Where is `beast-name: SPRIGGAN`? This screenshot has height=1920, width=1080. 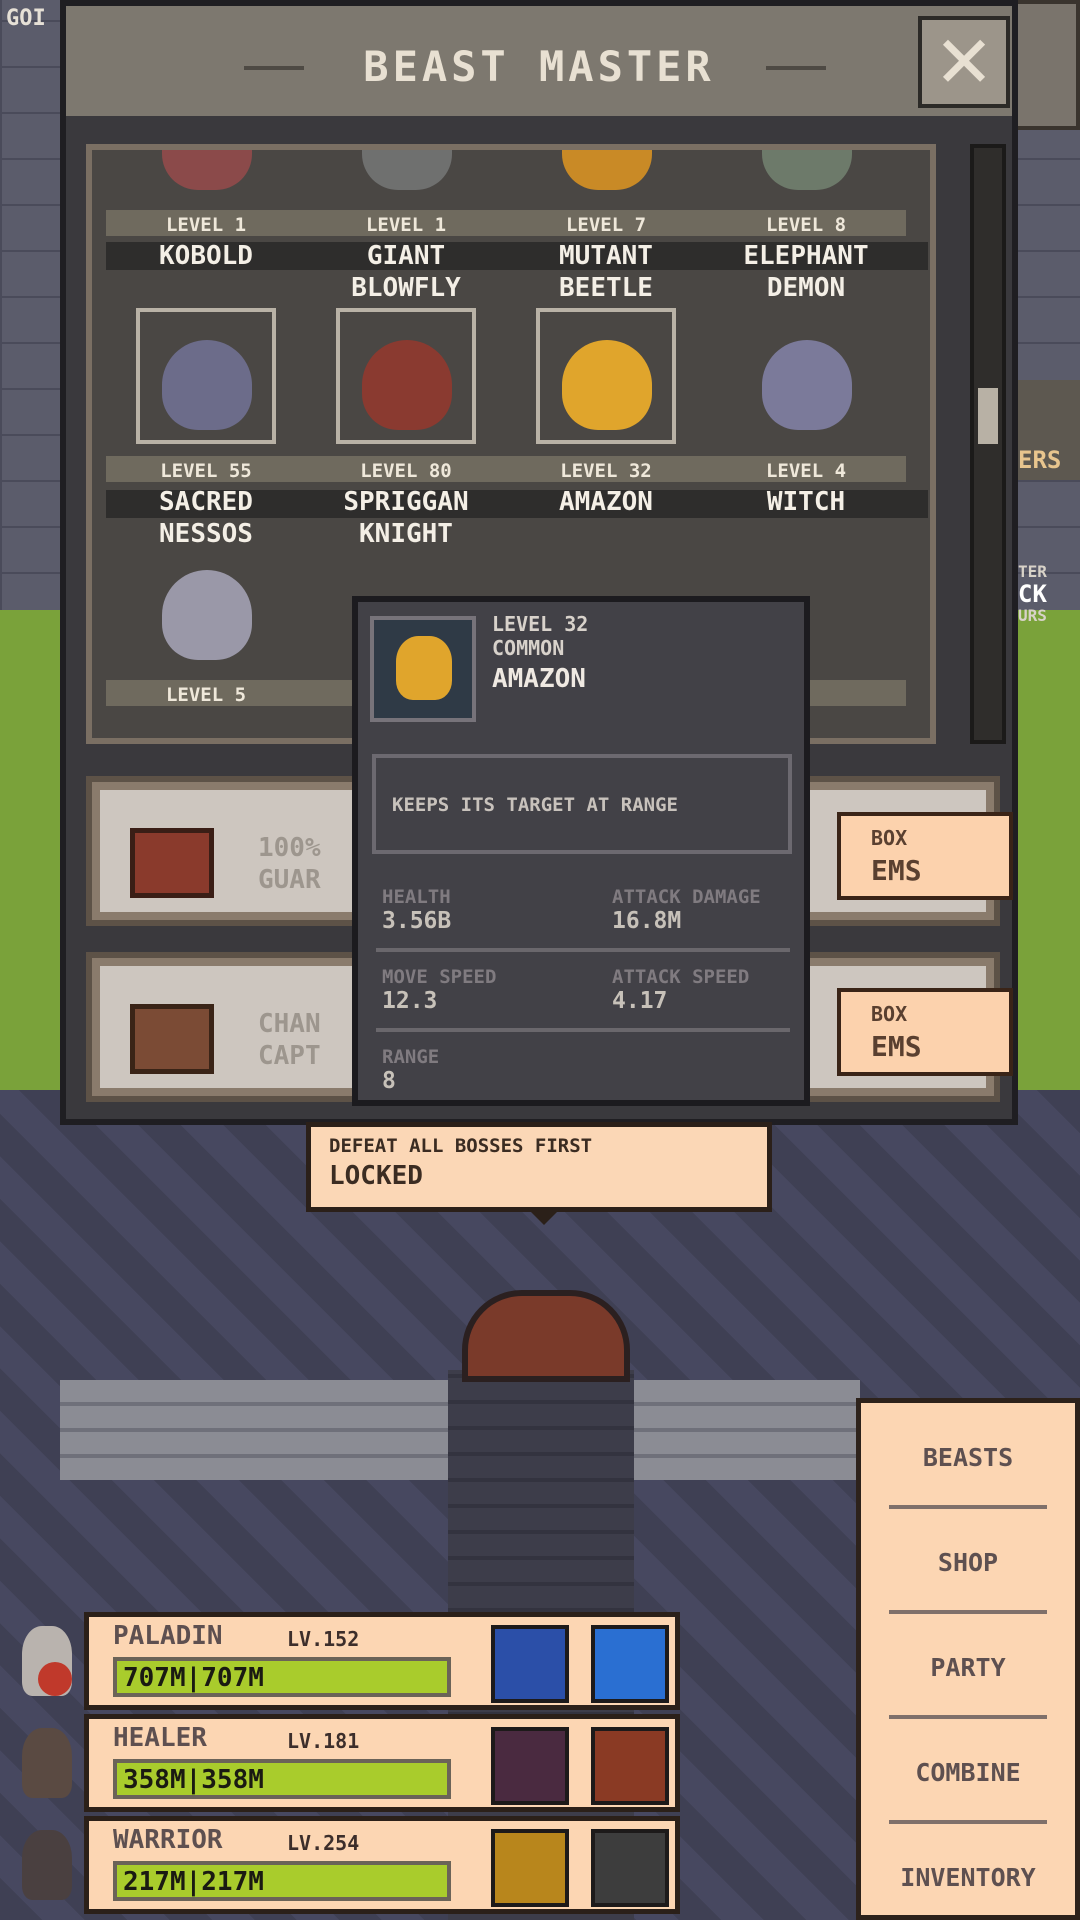 beast-name: SPRIGGAN is located at coordinates (406, 502).